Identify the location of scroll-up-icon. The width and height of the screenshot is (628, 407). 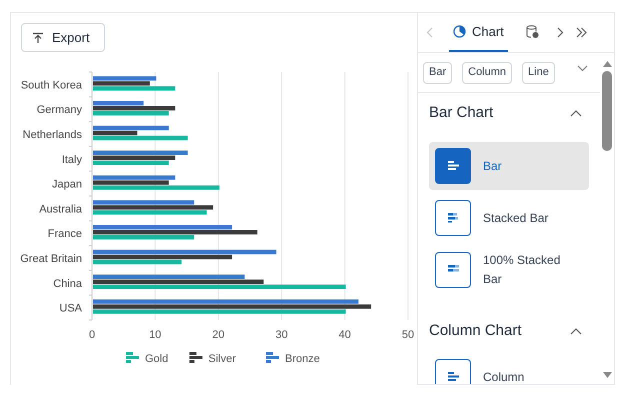
(607, 64).